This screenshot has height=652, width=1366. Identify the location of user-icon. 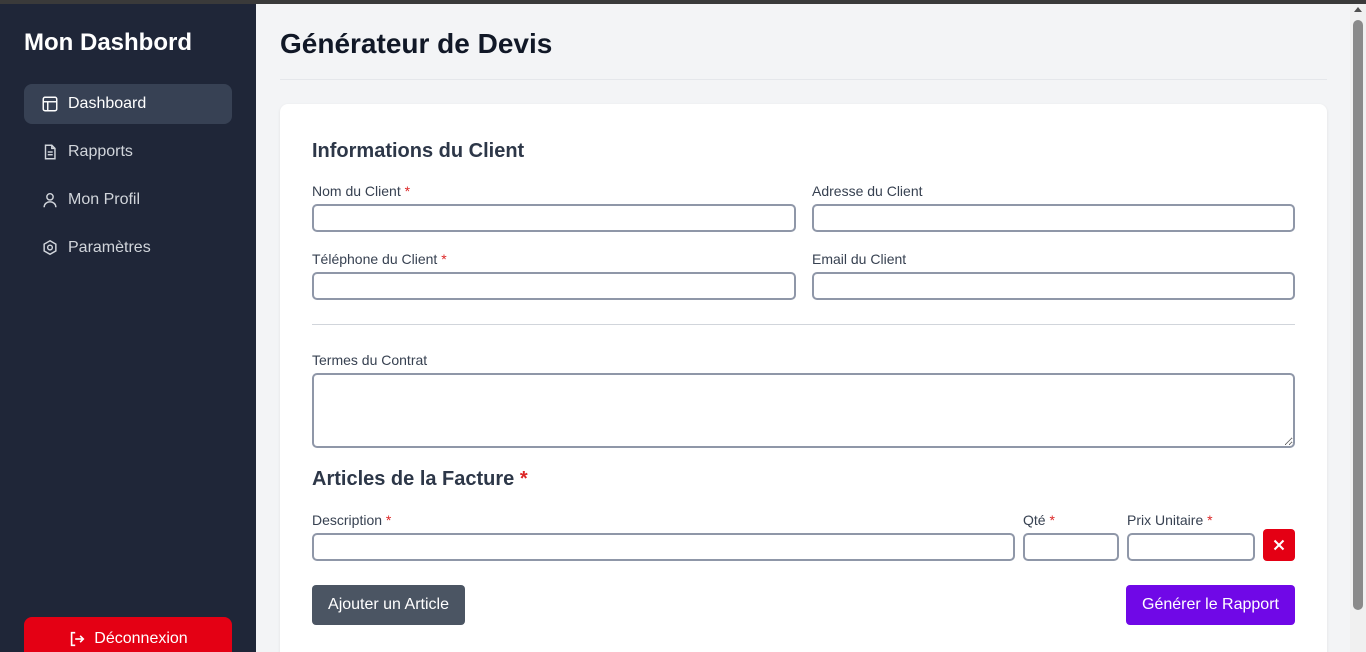
(50, 200).